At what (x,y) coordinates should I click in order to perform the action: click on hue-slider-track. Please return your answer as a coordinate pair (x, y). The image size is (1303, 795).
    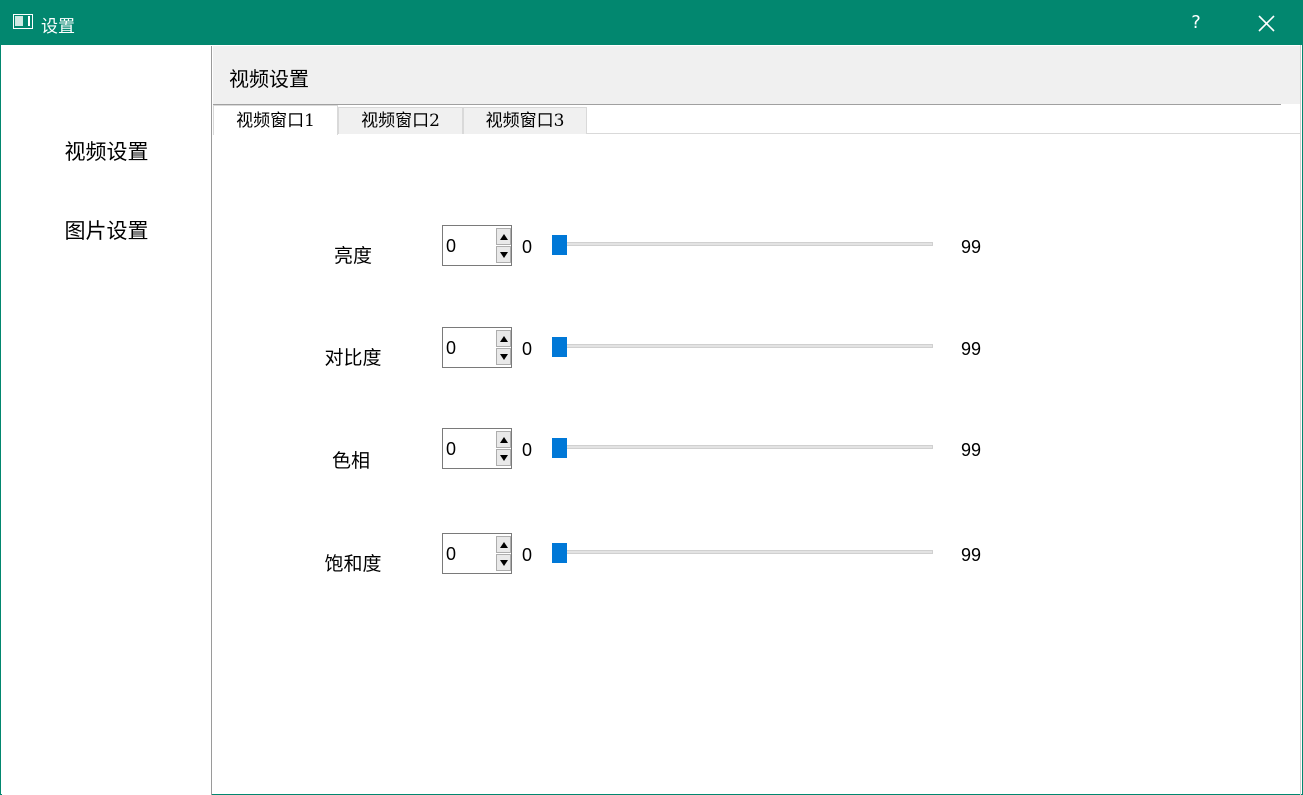
    Looking at the image, I should click on (742, 447).